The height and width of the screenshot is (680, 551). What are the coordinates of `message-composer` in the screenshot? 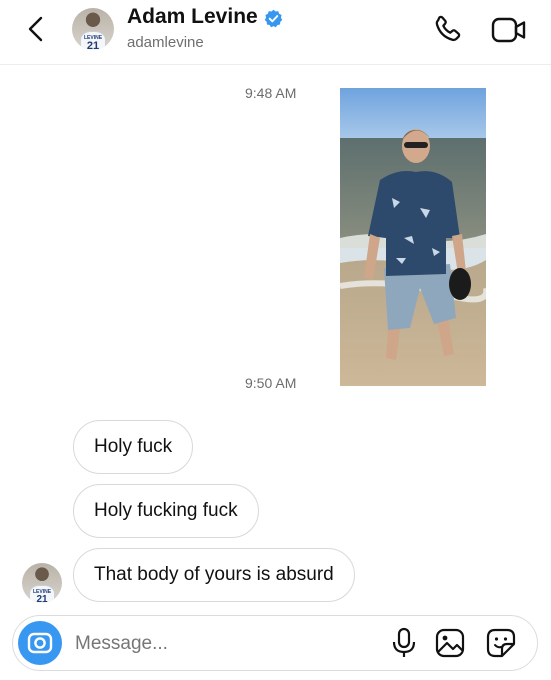 It's located at (275, 643).